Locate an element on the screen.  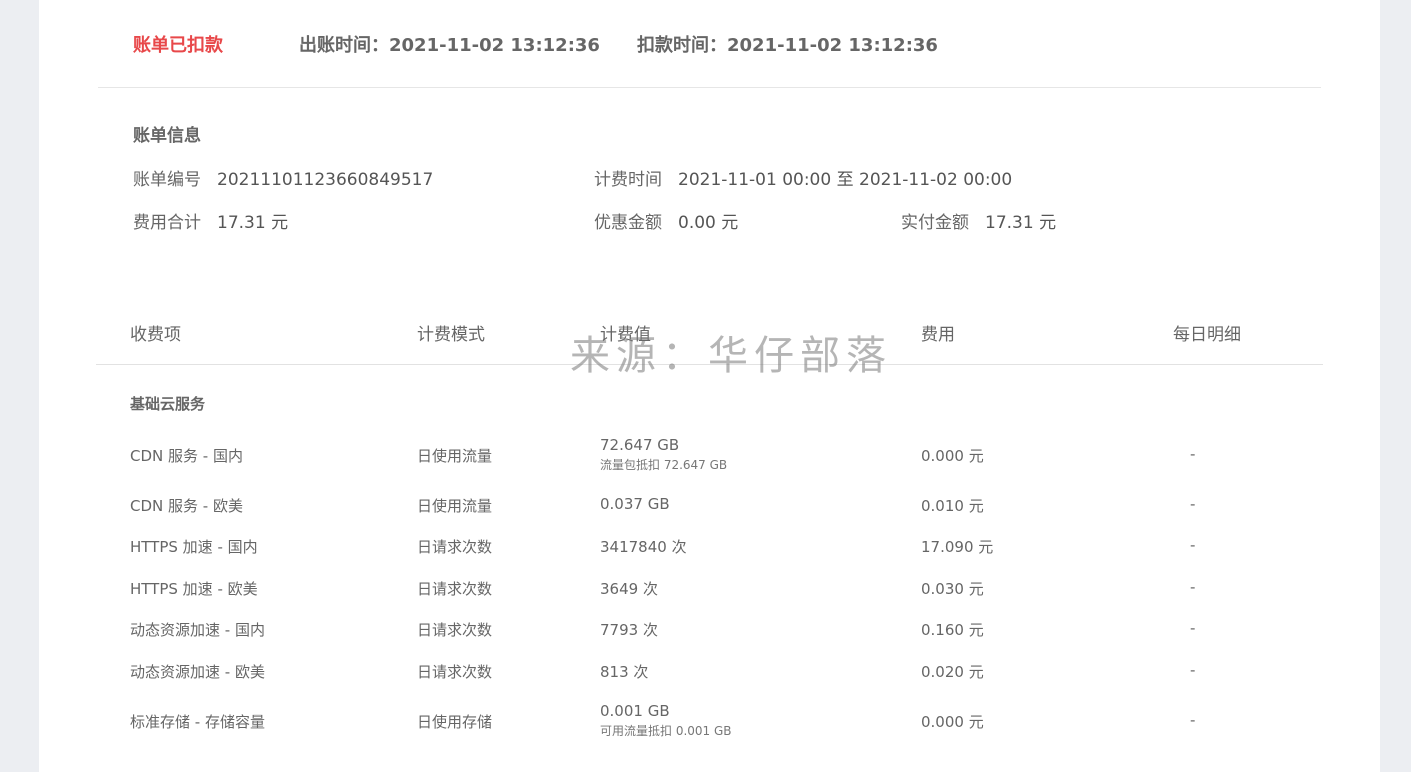
row-item: CDN 服务 - 国内 is located at coordinates (186, 456).